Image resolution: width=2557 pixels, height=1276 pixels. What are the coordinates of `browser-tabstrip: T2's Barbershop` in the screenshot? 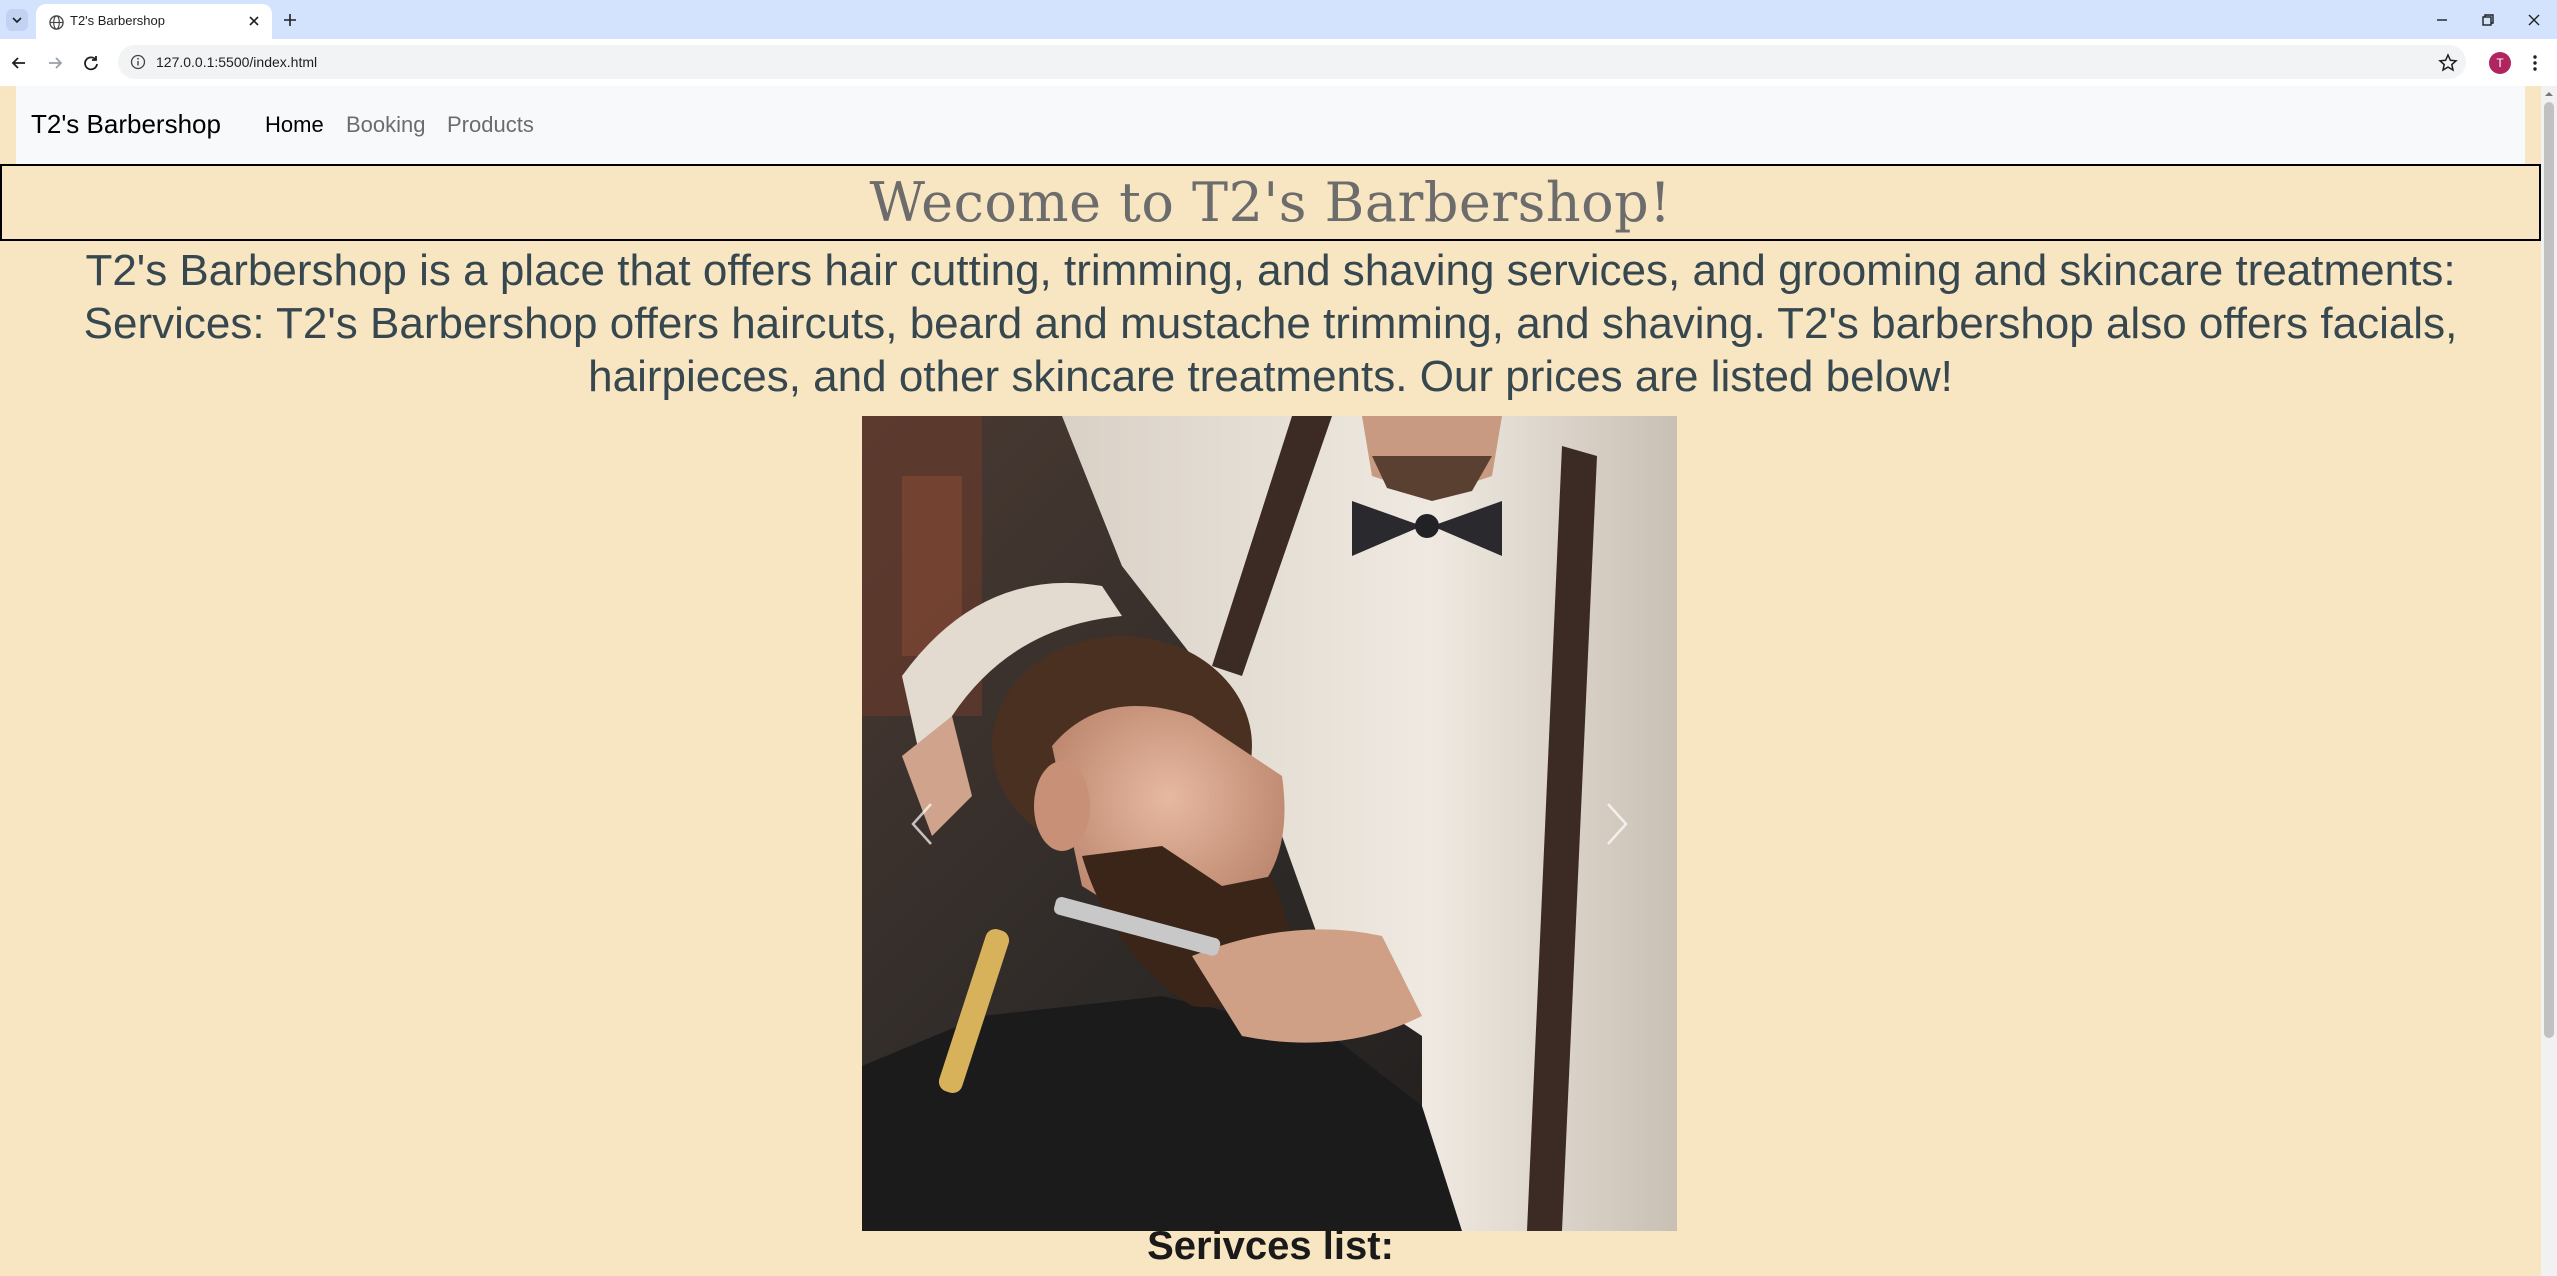 It's located at (1278, 19).